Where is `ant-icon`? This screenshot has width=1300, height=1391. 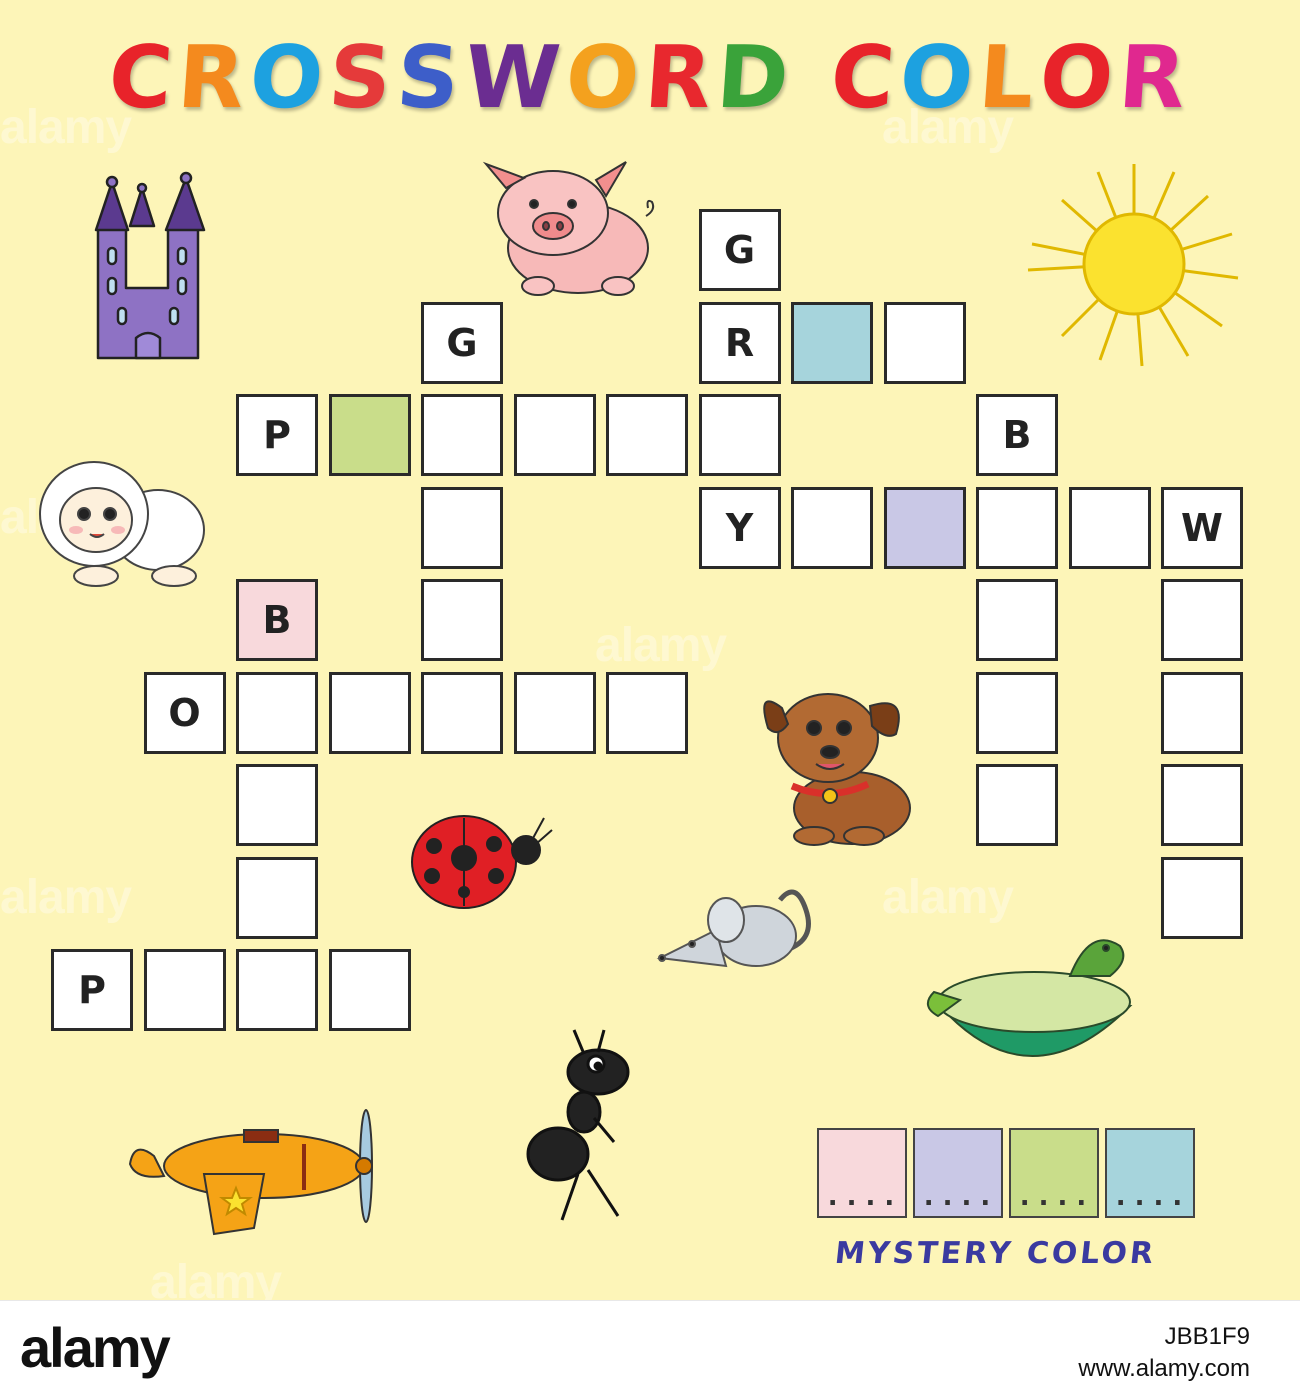
ant-icon is located at coordinates (578, 1125).